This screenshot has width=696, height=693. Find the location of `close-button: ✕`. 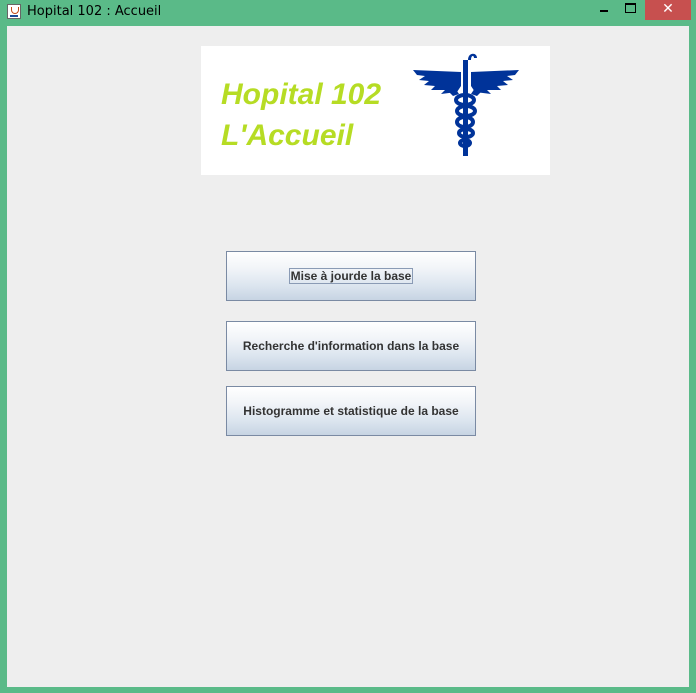

close-button: ✕ is located at coordinates (668, 10).